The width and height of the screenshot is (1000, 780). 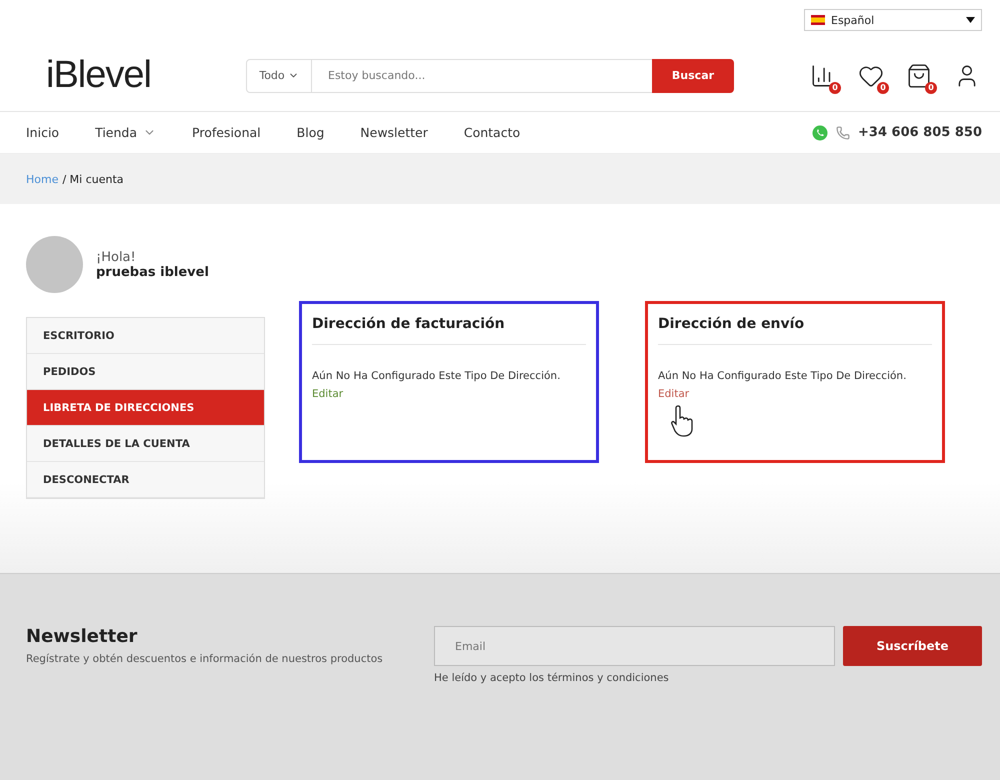 I want to click on card-title: Dirección de facturación, so click(x=449, y=330).